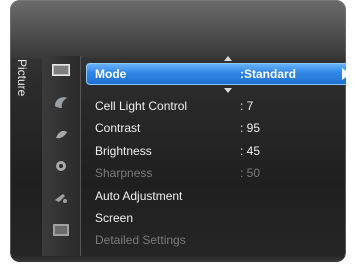 The image size is (356, 270). Describe the element at coordinates (139, 196) in the screenshot. I see `menu-row-label: Auto Adjustment` at that location.